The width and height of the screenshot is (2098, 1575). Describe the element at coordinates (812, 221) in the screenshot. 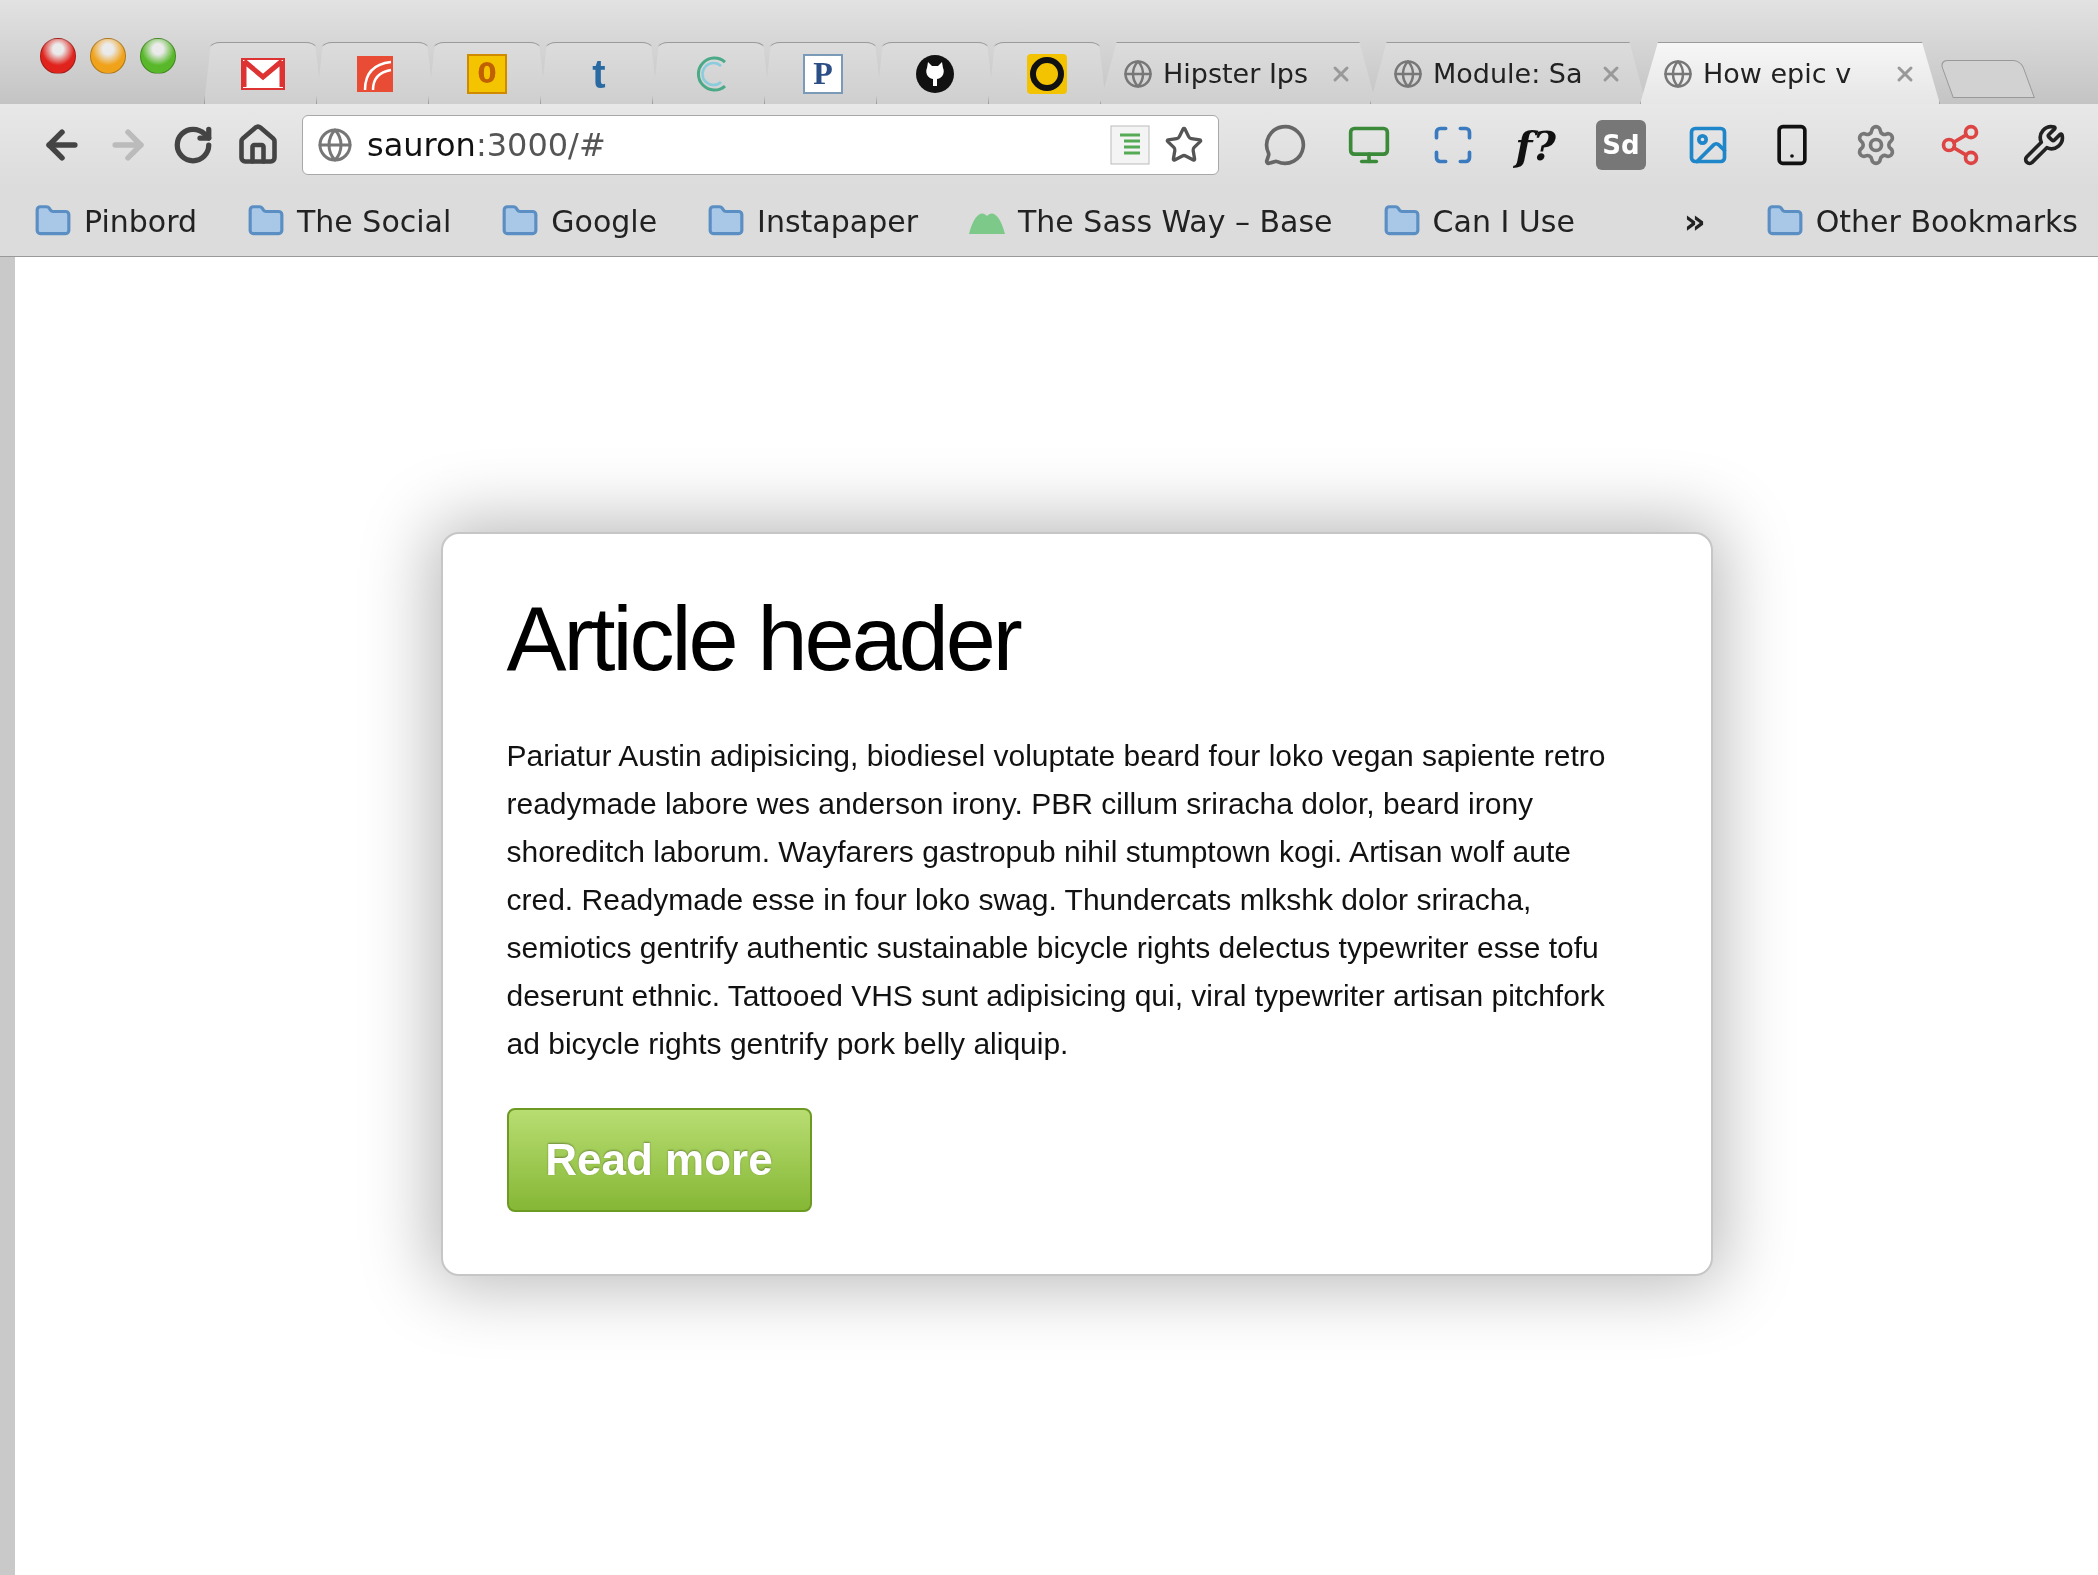

I see `bookmark-item: Instapaper` at that location.